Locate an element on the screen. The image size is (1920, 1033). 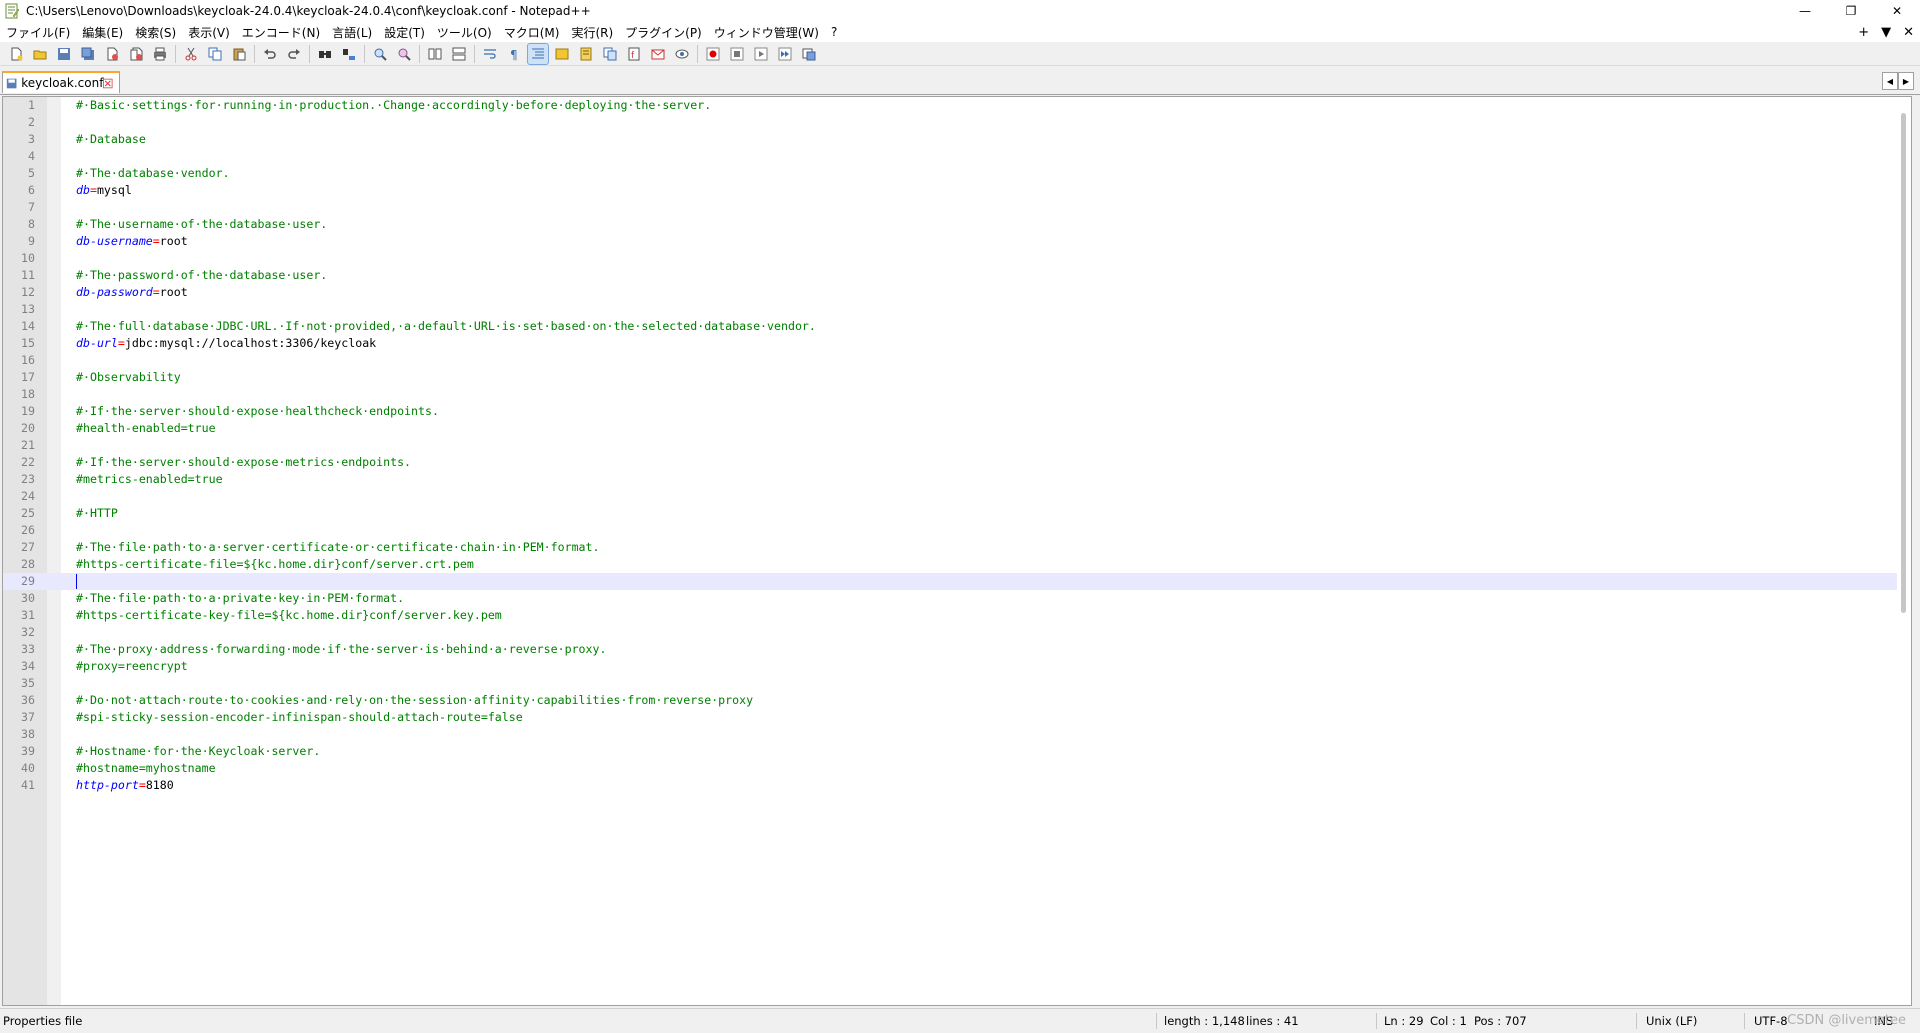
code-line: 10 is located at coordinates (950, 258).